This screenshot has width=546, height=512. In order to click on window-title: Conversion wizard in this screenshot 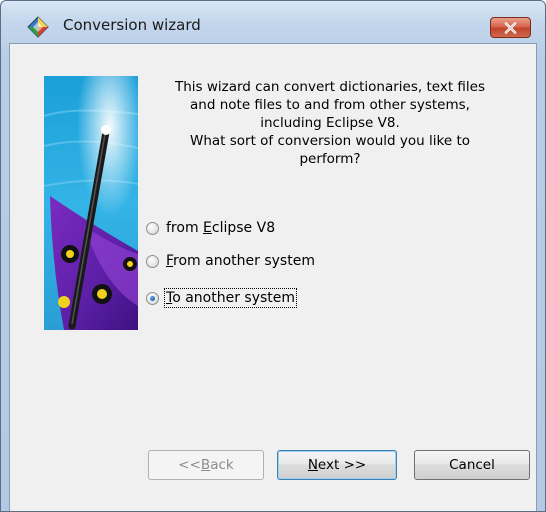, I will do `click(132, 25)`.